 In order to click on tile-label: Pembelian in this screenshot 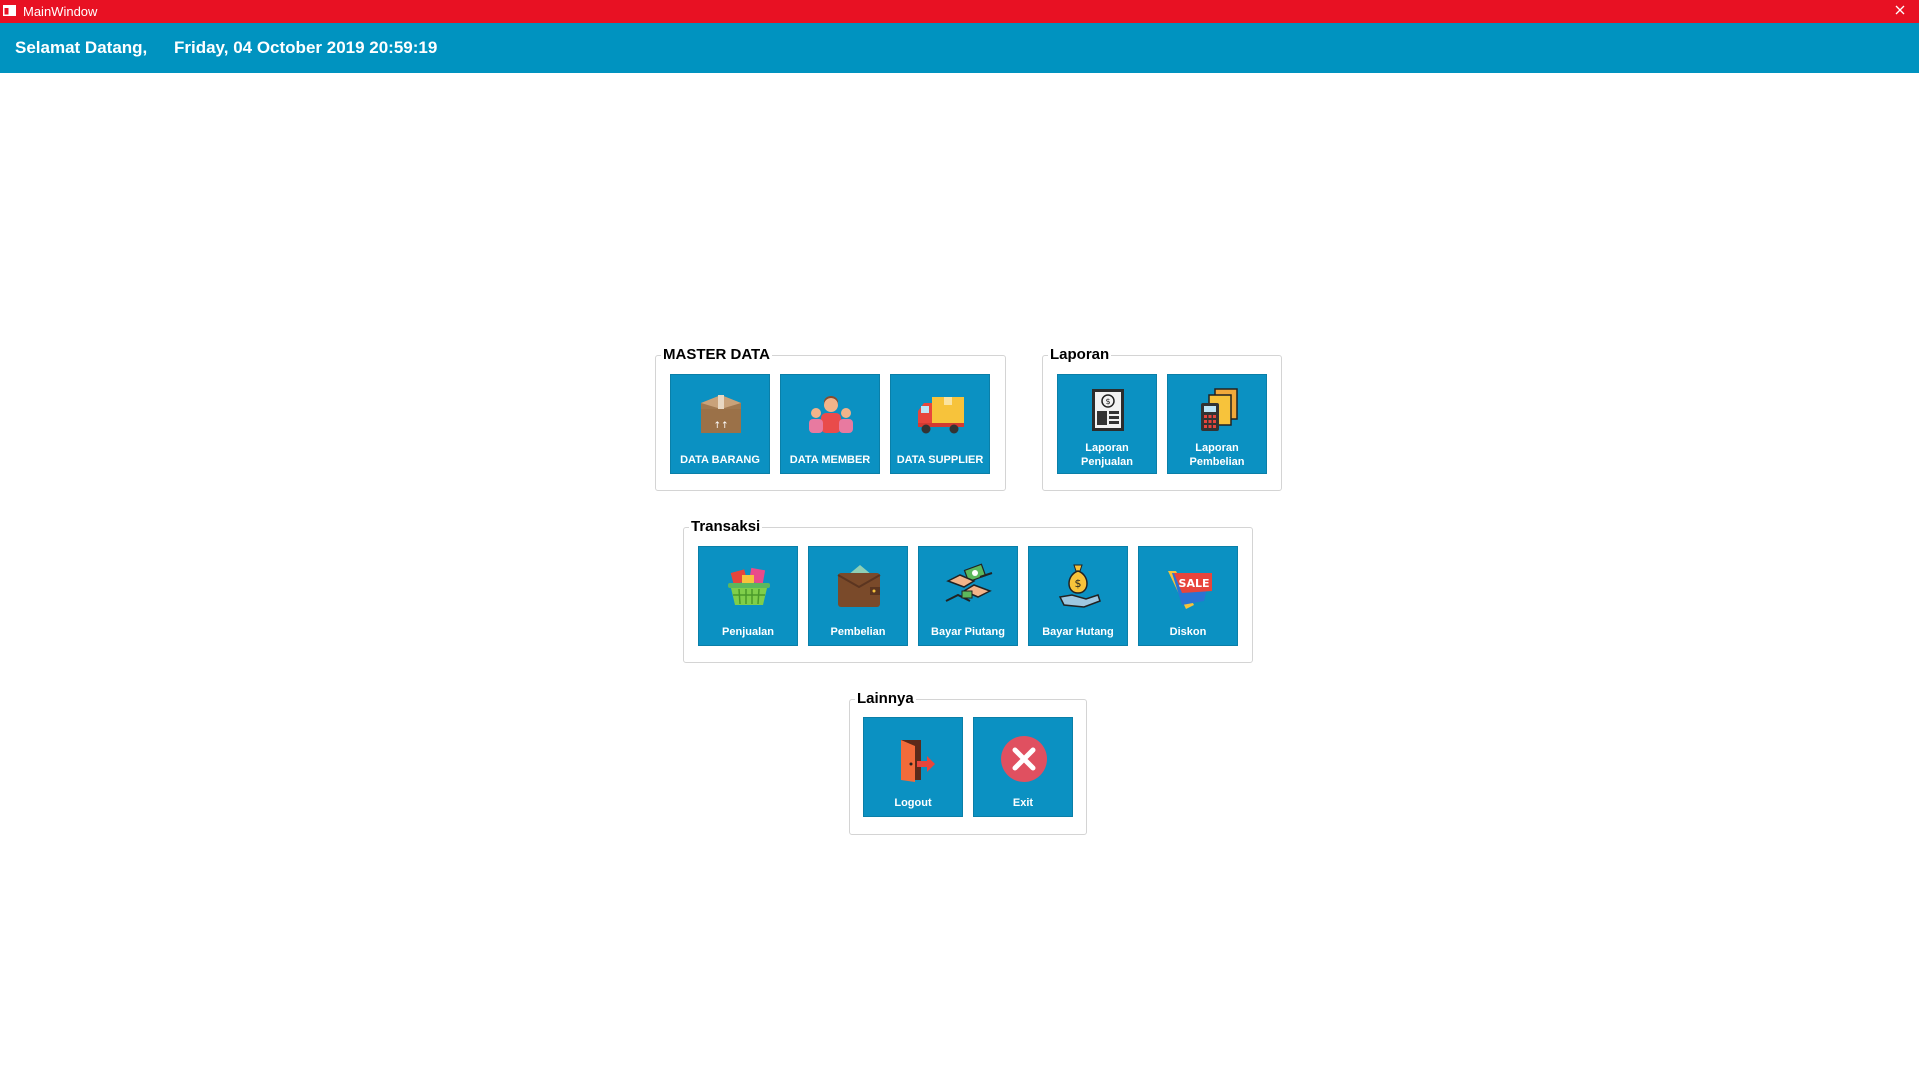, I will do `click(858, 632)`.